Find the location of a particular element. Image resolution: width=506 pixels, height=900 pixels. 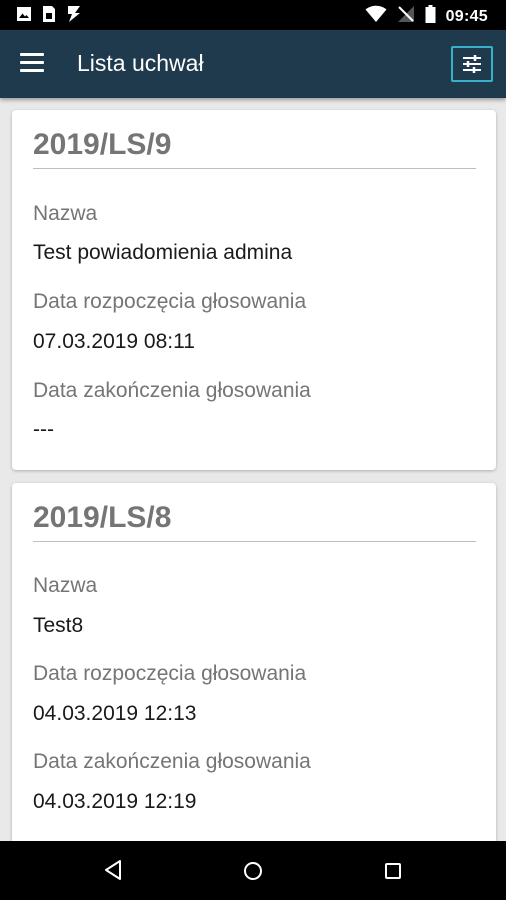

flash-icon is located at coordinates (74, 16).